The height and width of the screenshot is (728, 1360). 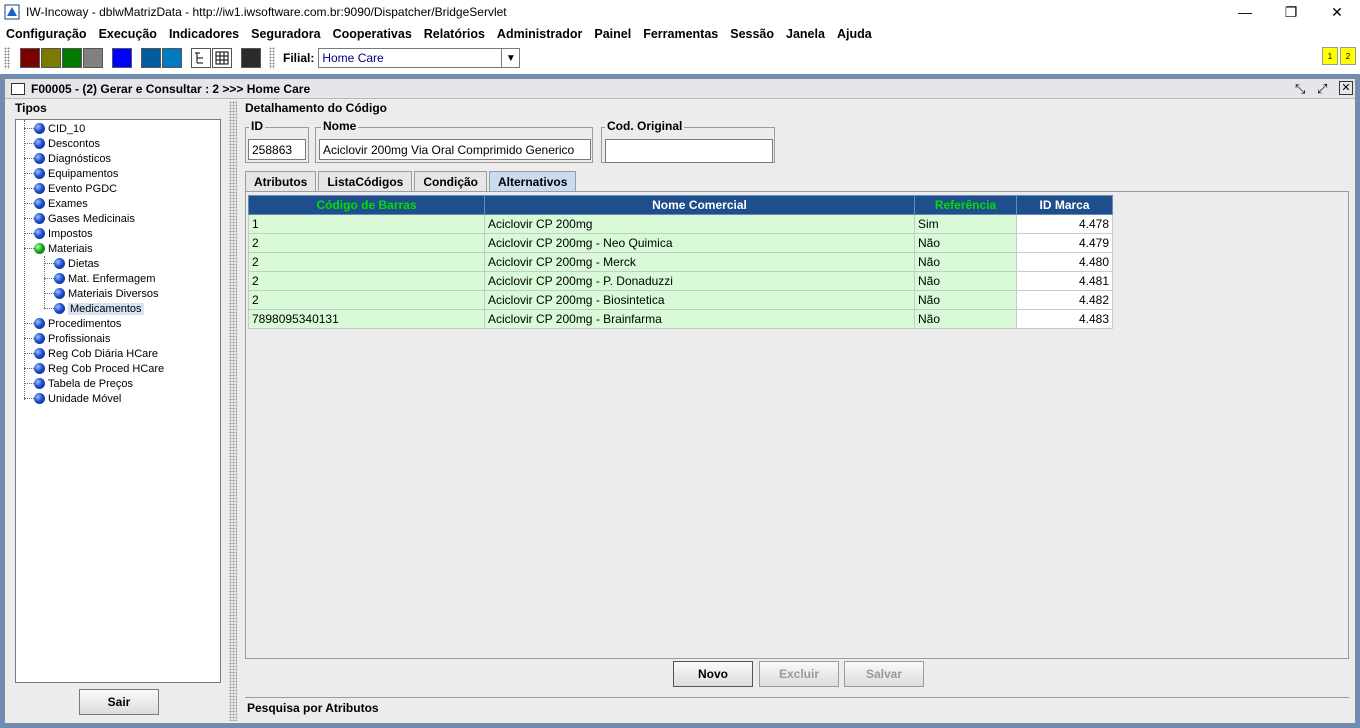 I want to click on tree-item-unidade-movel: Unidade Móvel, so click(x=77, y=398).